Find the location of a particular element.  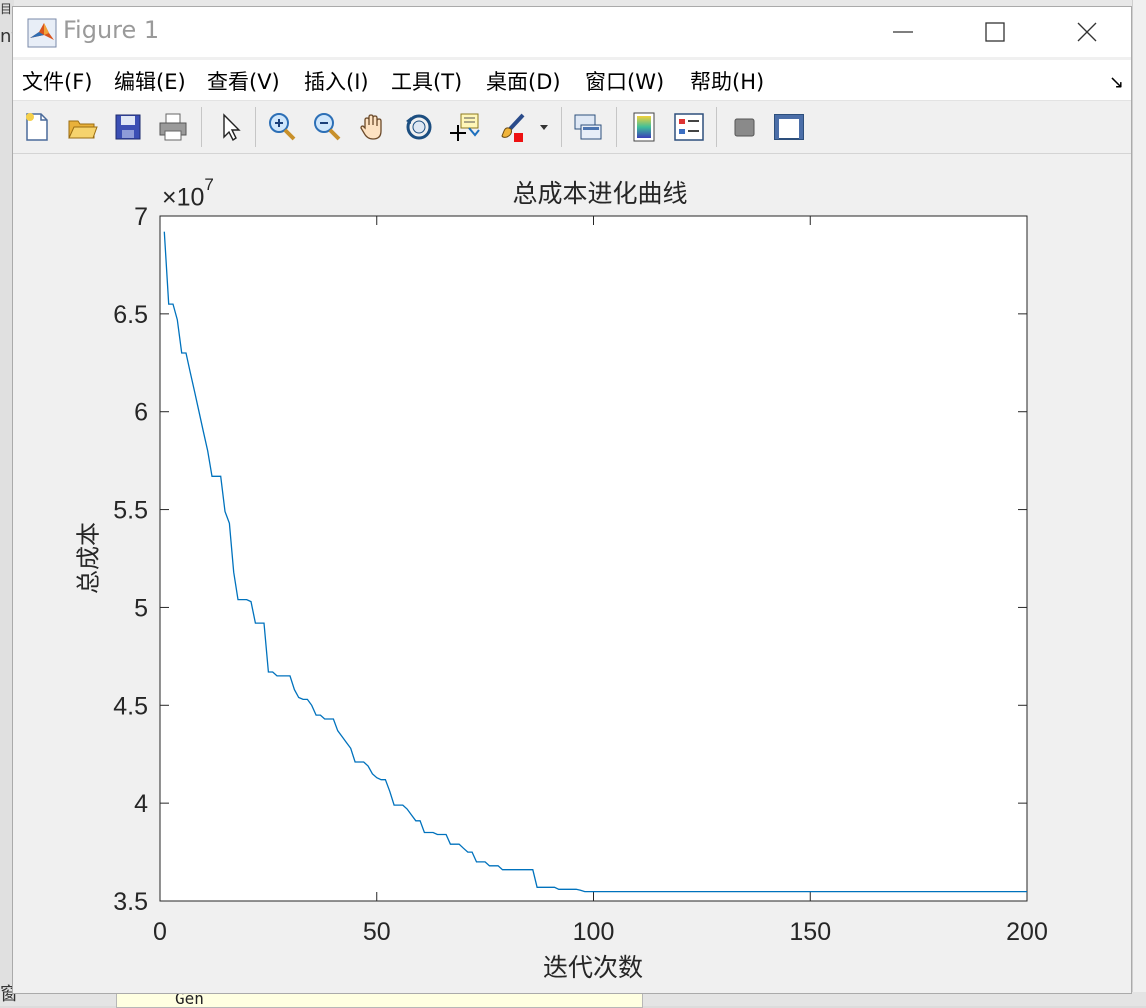

x-tick-label: 0 is located at coordinates (160, 932).